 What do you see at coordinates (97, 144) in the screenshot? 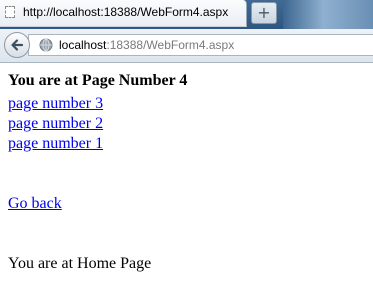
I see `link-page-1: page number 1` at bounding box center [97, 144].